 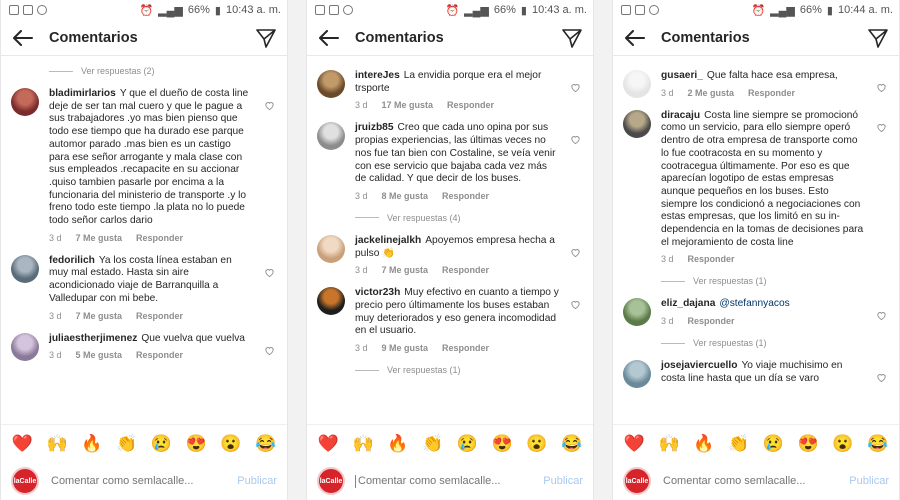 What do you see at coordinates (452, 10) in the screenshot?
I see `alarm-icon: ⏰` at bounding box center [452, 10].